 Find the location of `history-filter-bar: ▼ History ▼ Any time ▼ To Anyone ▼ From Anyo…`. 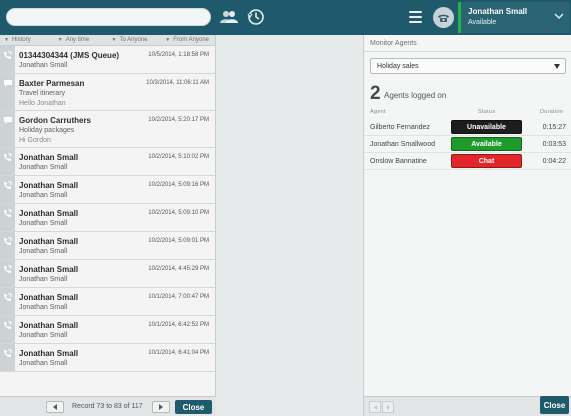

history-filter-bar: ▼ History ▼ Any time ▼ To Anyone ▼ From Anyo… is located at coordinates (107, 40).